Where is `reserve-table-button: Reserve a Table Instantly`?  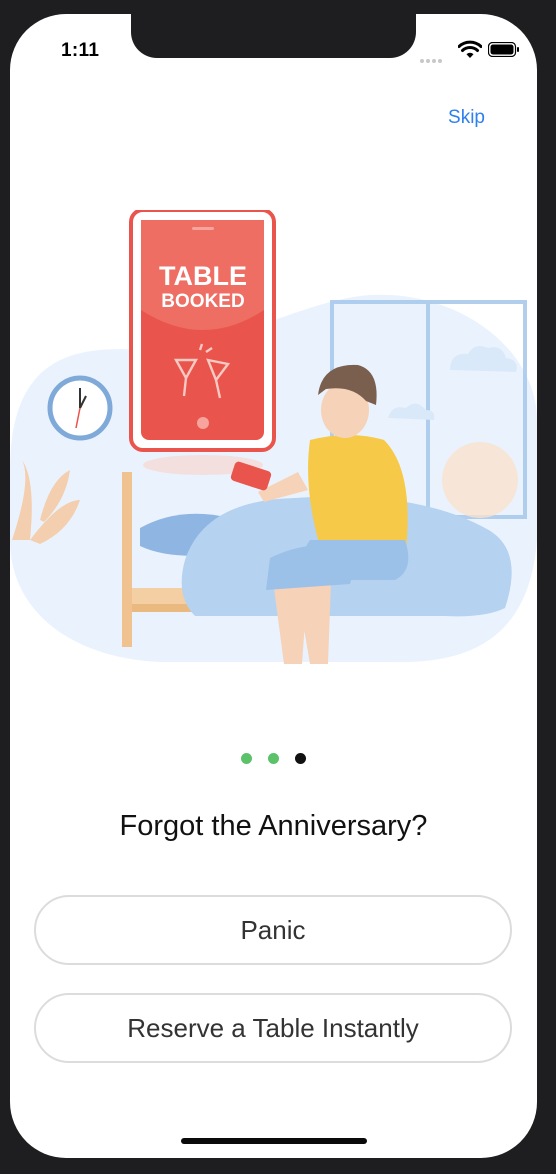
reserve-table-button: Reserve a Table Instantly is located at coordinates (273, 1028).